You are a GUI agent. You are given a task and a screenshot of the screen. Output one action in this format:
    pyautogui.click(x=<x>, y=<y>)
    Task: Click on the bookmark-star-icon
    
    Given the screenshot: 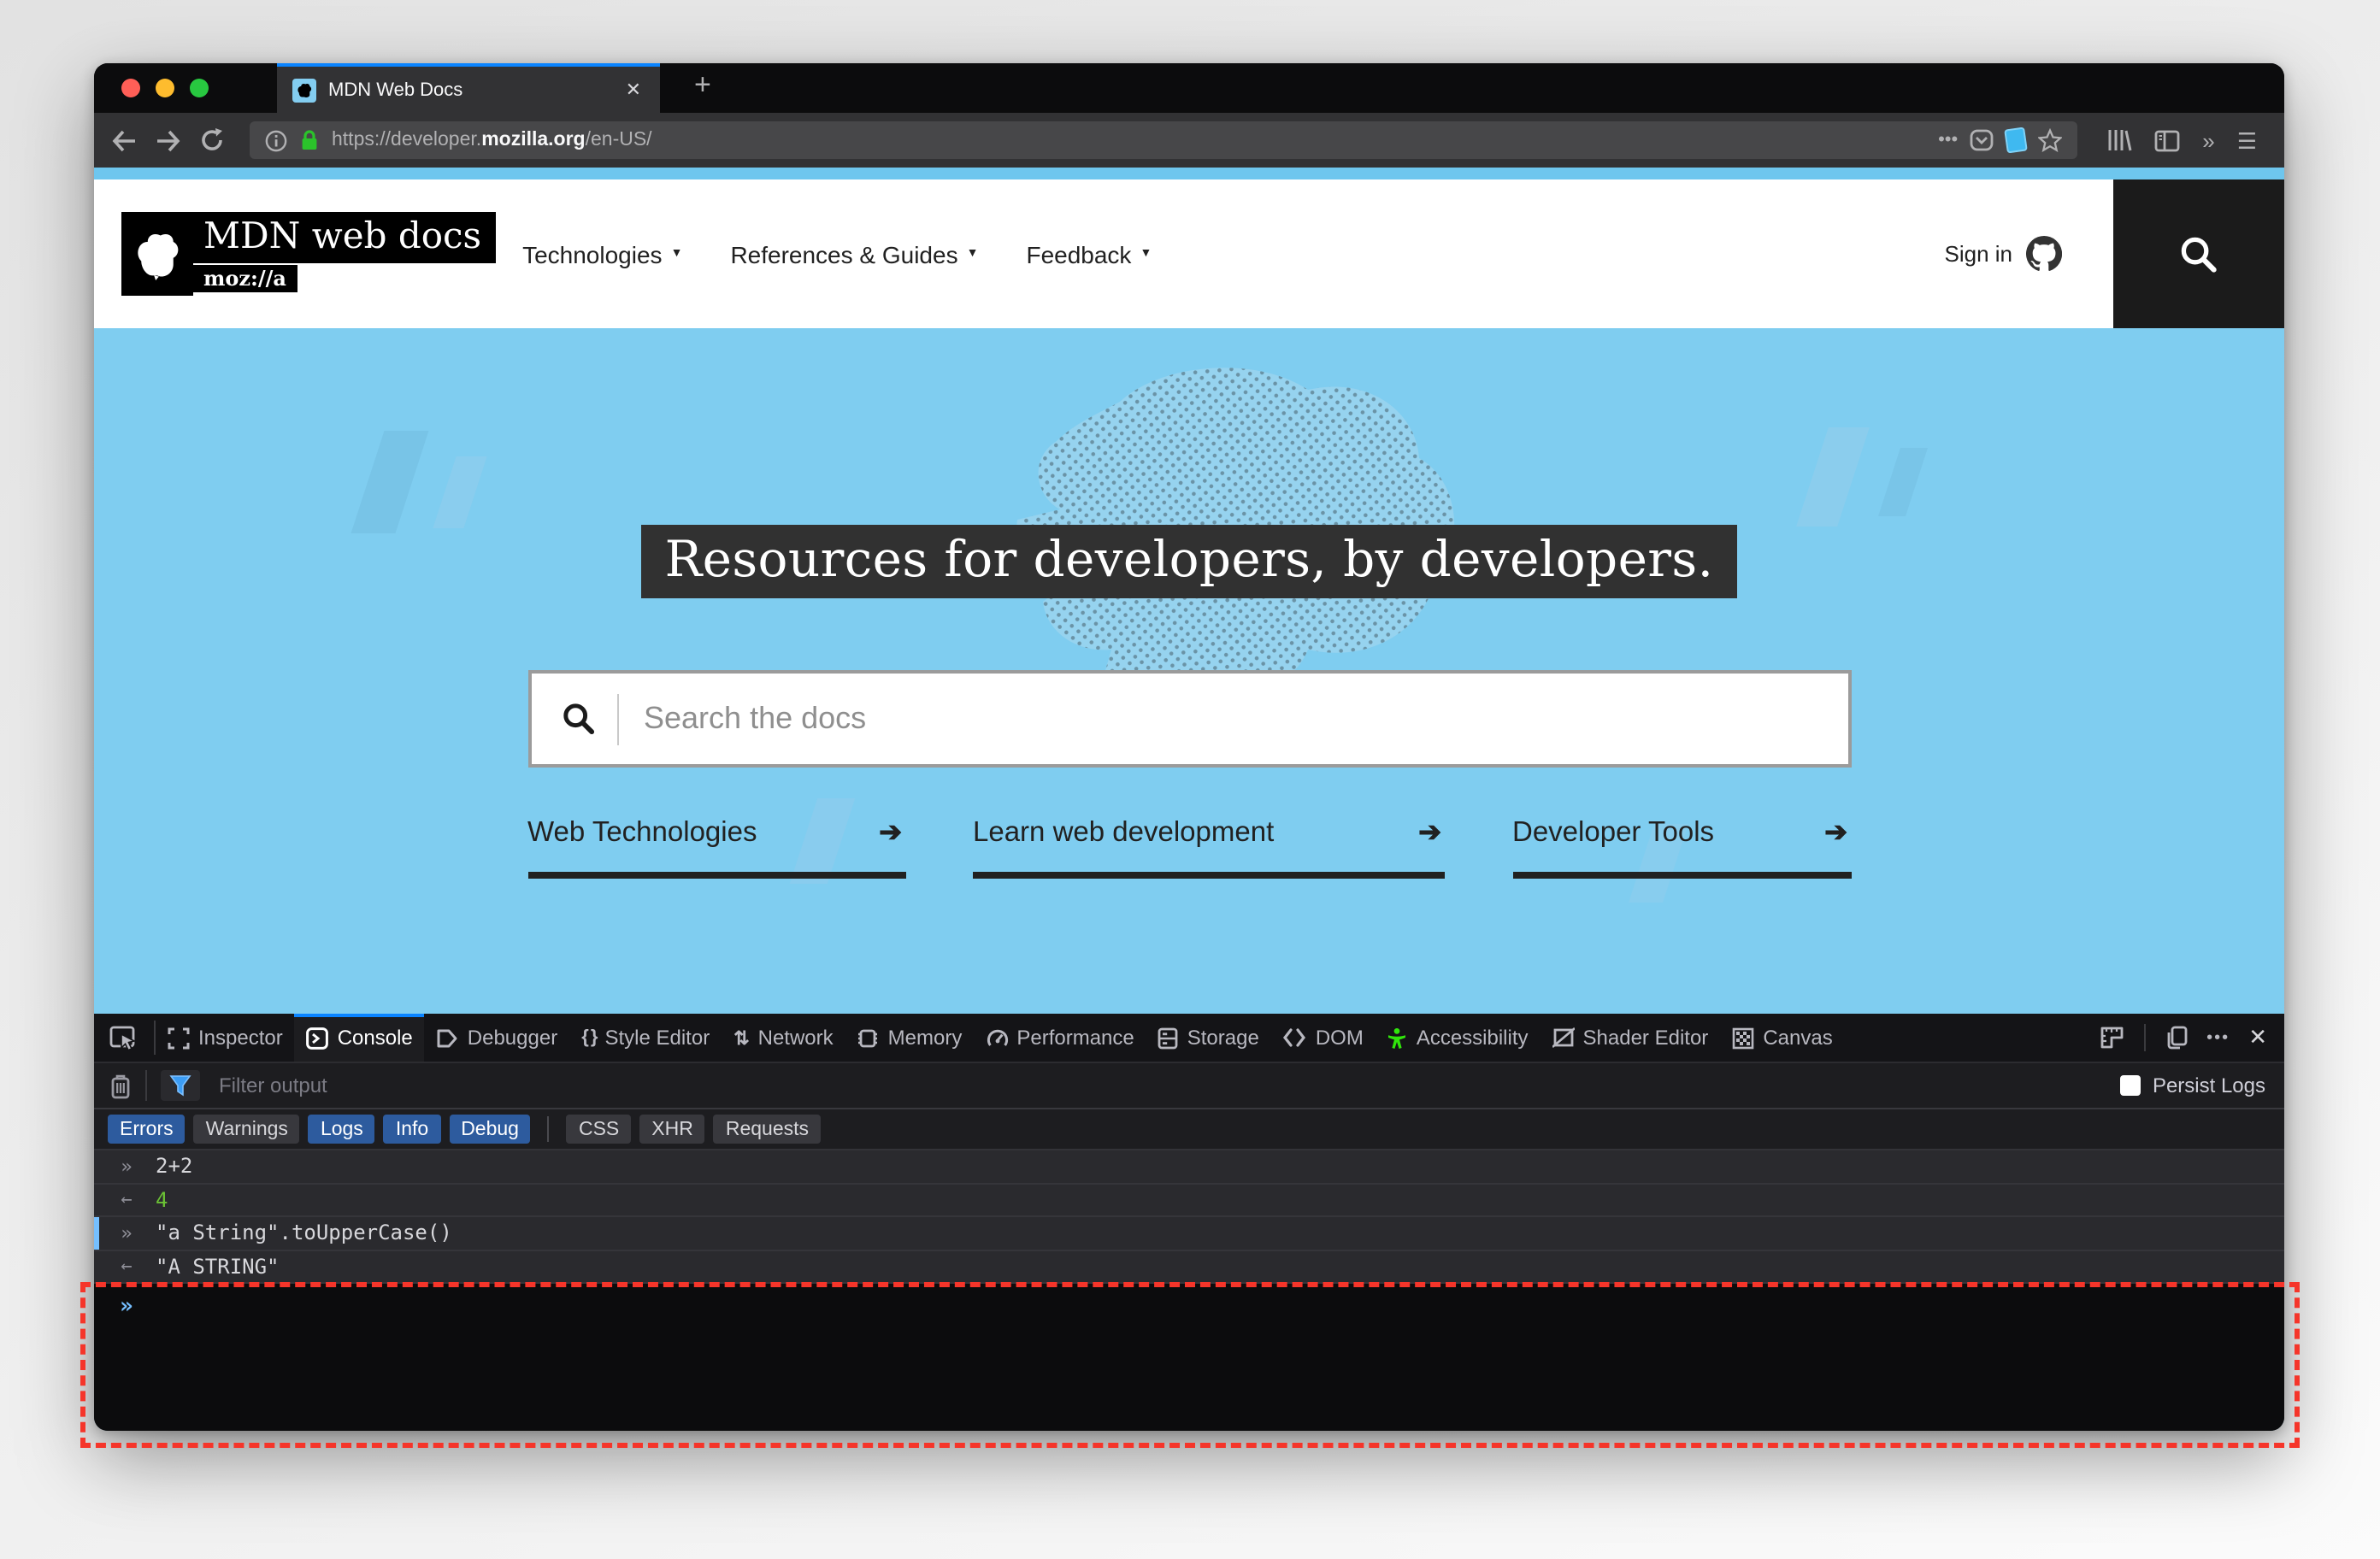 What is the action you would take?
    pyautogui.click(x=2051, y=140)
    